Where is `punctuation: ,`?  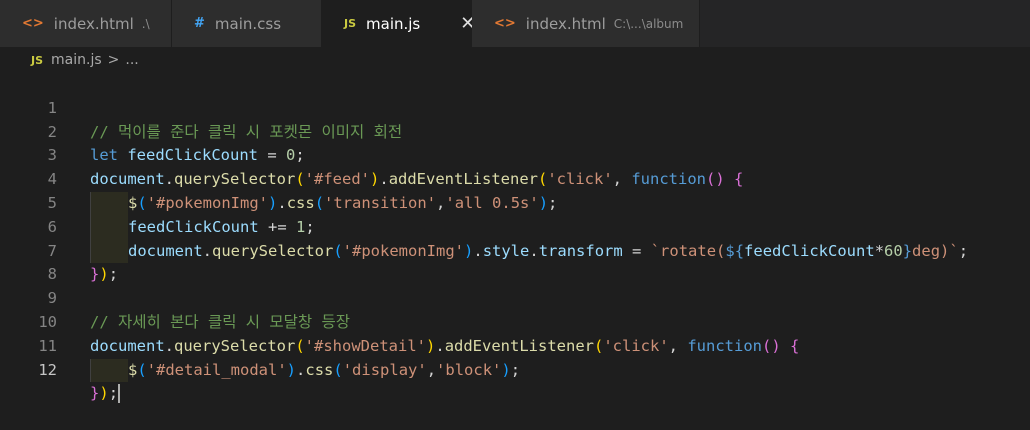 punctuation: , is located at coordinates (431, 369).